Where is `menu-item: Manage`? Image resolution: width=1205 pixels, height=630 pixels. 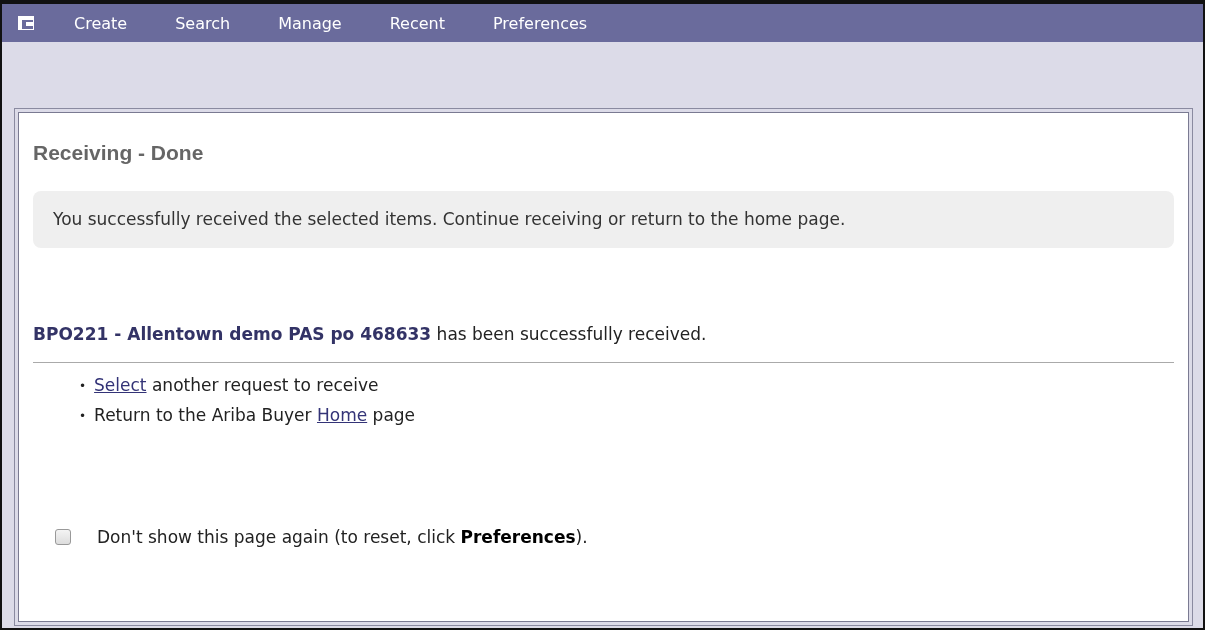
menu-item: Manage is located at coordinates (310, 23).